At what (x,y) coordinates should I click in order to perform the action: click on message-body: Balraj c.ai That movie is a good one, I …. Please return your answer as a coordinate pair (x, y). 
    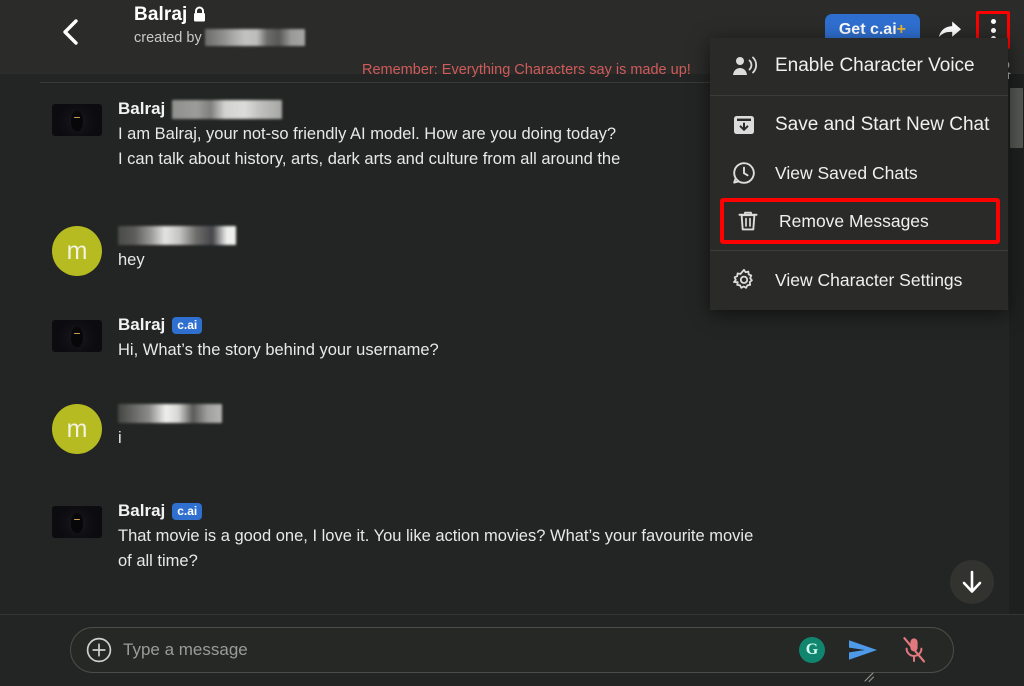
    Looking at the image, I should click on (435, 537).